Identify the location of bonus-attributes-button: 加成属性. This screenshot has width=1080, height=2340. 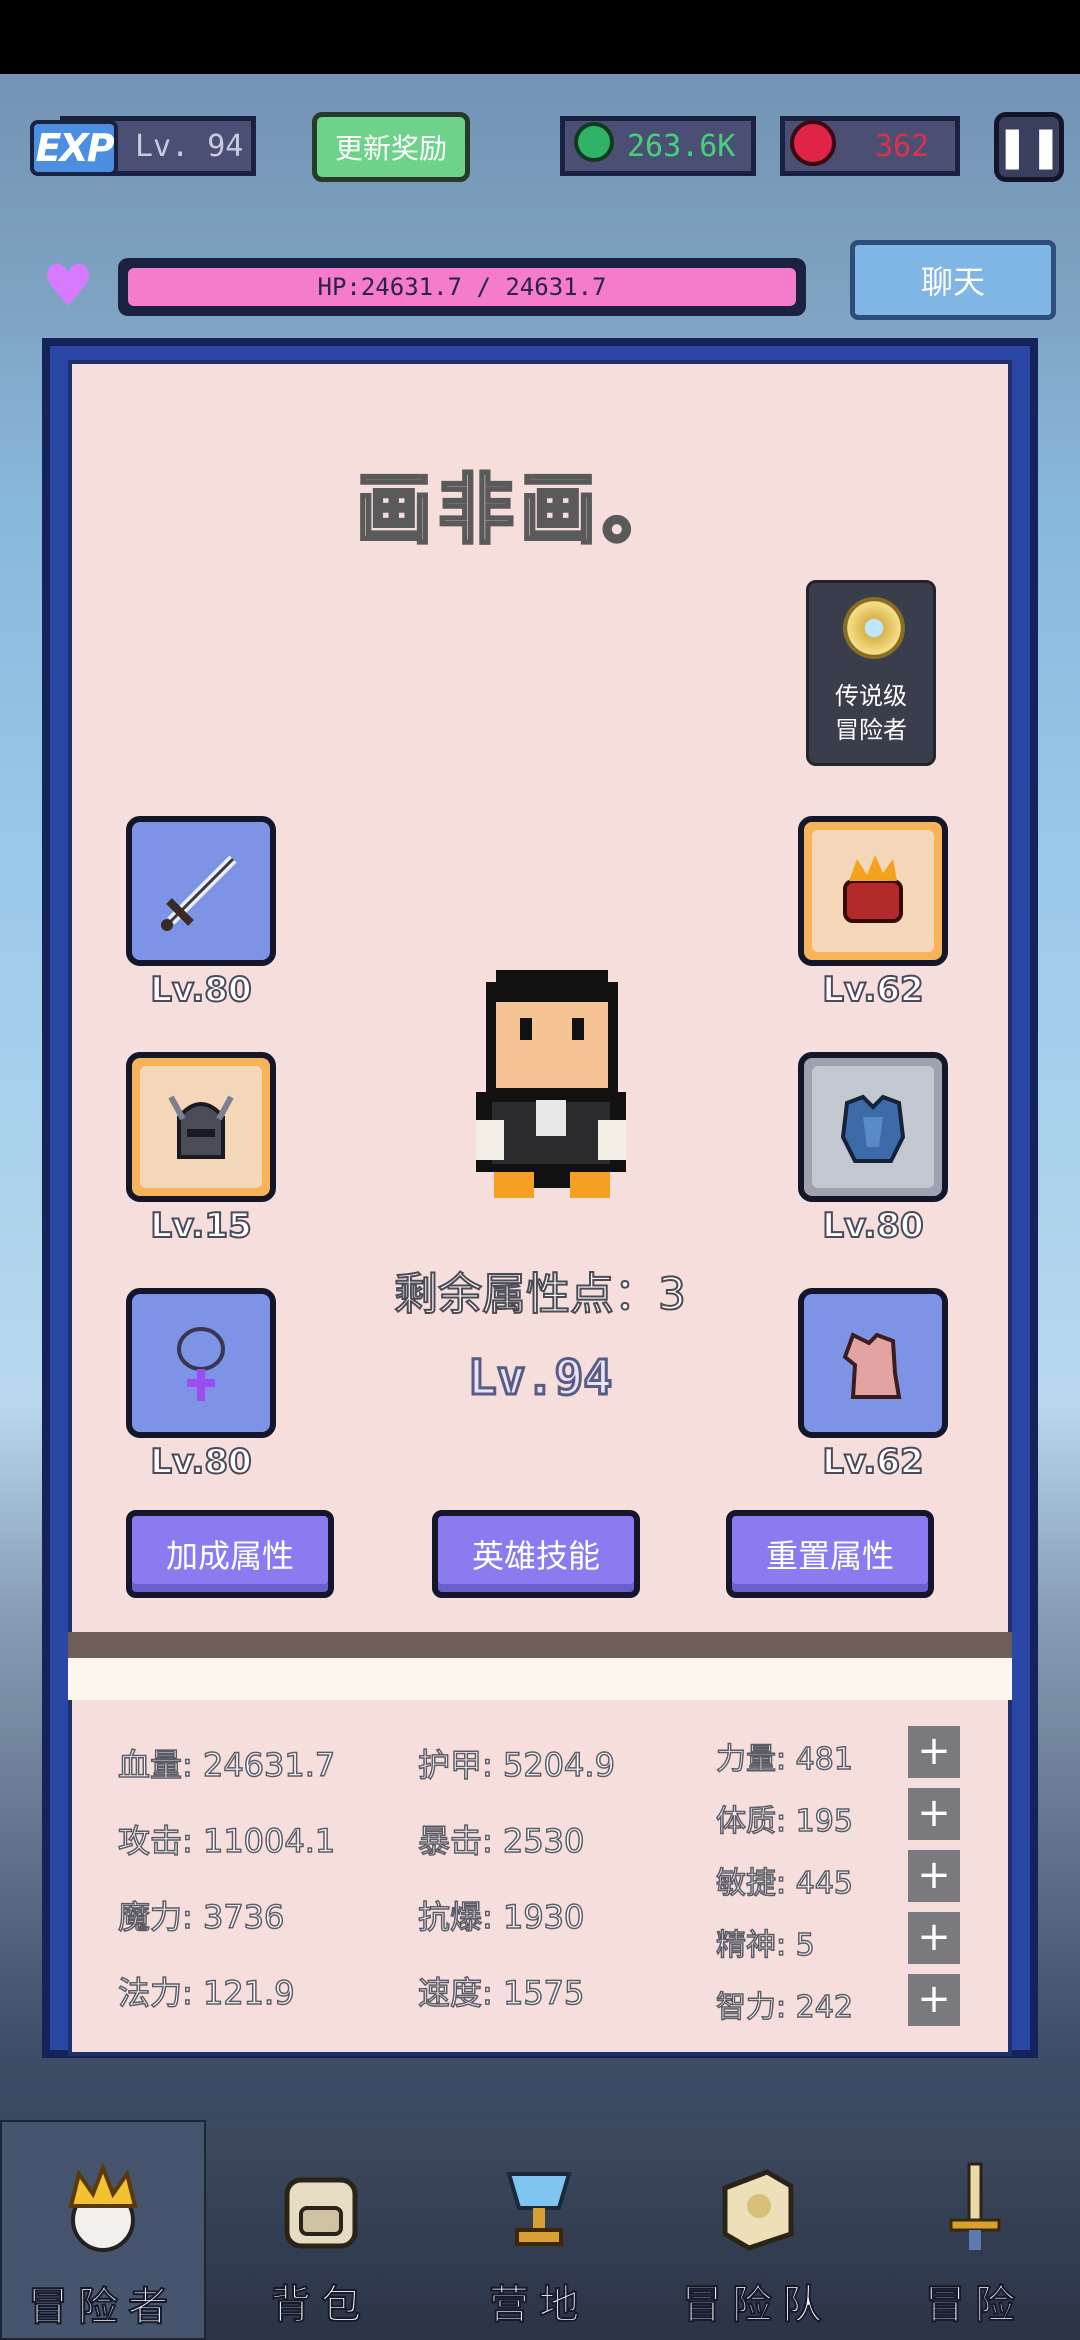
(230, 1554).